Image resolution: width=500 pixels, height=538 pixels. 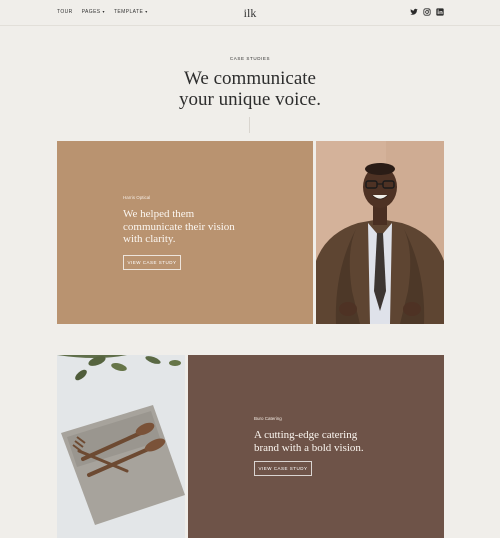 I want to click on social-links, so click(x=427, y=12).